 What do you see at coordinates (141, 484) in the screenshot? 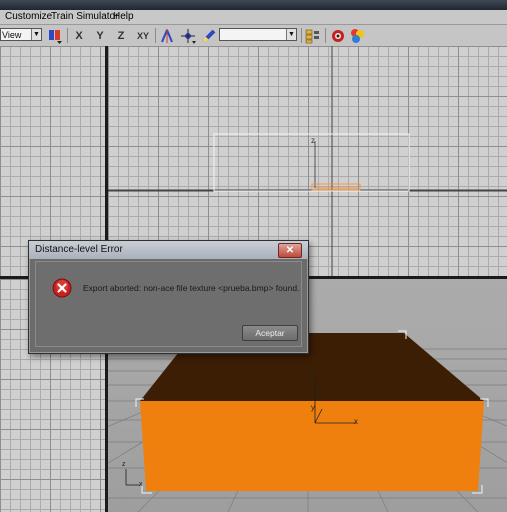
I see `corner-gizmo-x-label: x` at bounding box center [141, 484].